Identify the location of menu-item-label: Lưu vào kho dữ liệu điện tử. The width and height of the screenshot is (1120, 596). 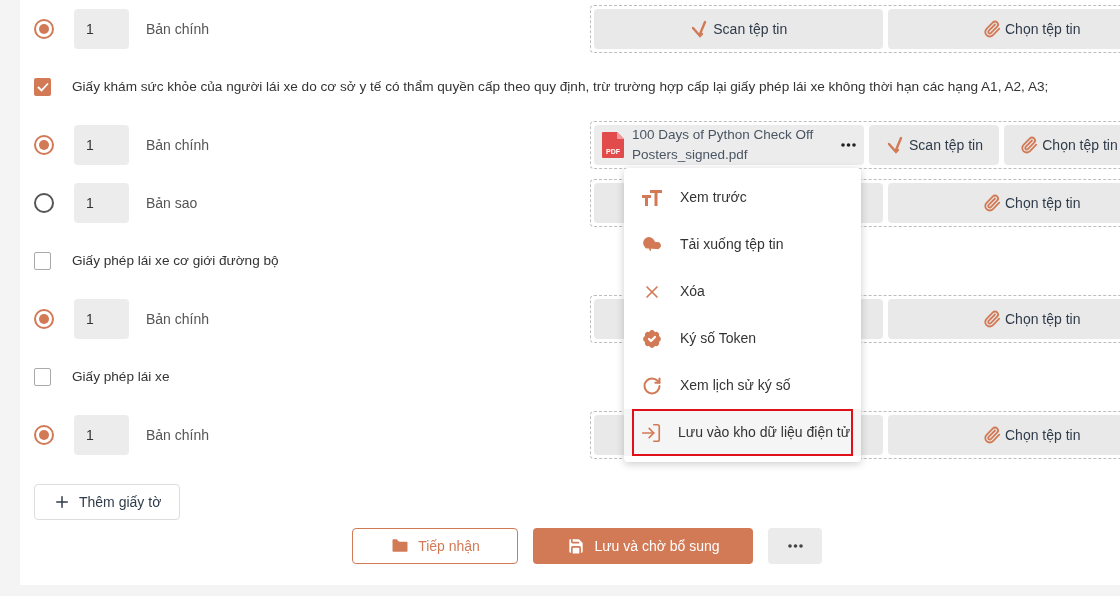
(764, 432).